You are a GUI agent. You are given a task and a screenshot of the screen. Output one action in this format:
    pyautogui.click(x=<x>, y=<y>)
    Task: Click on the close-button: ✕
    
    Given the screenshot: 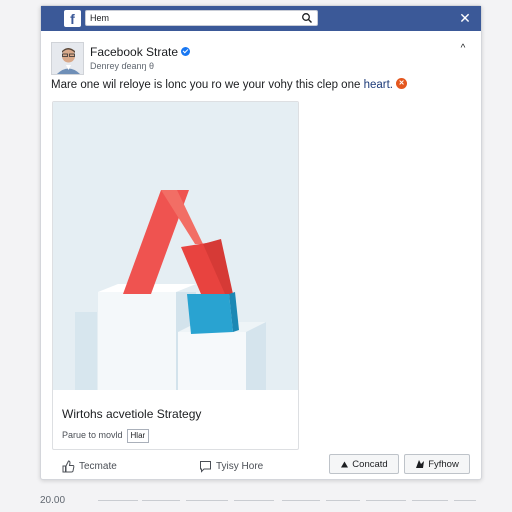 What is the action you would take?
    pyautogui.click(x=465, y=18)
    